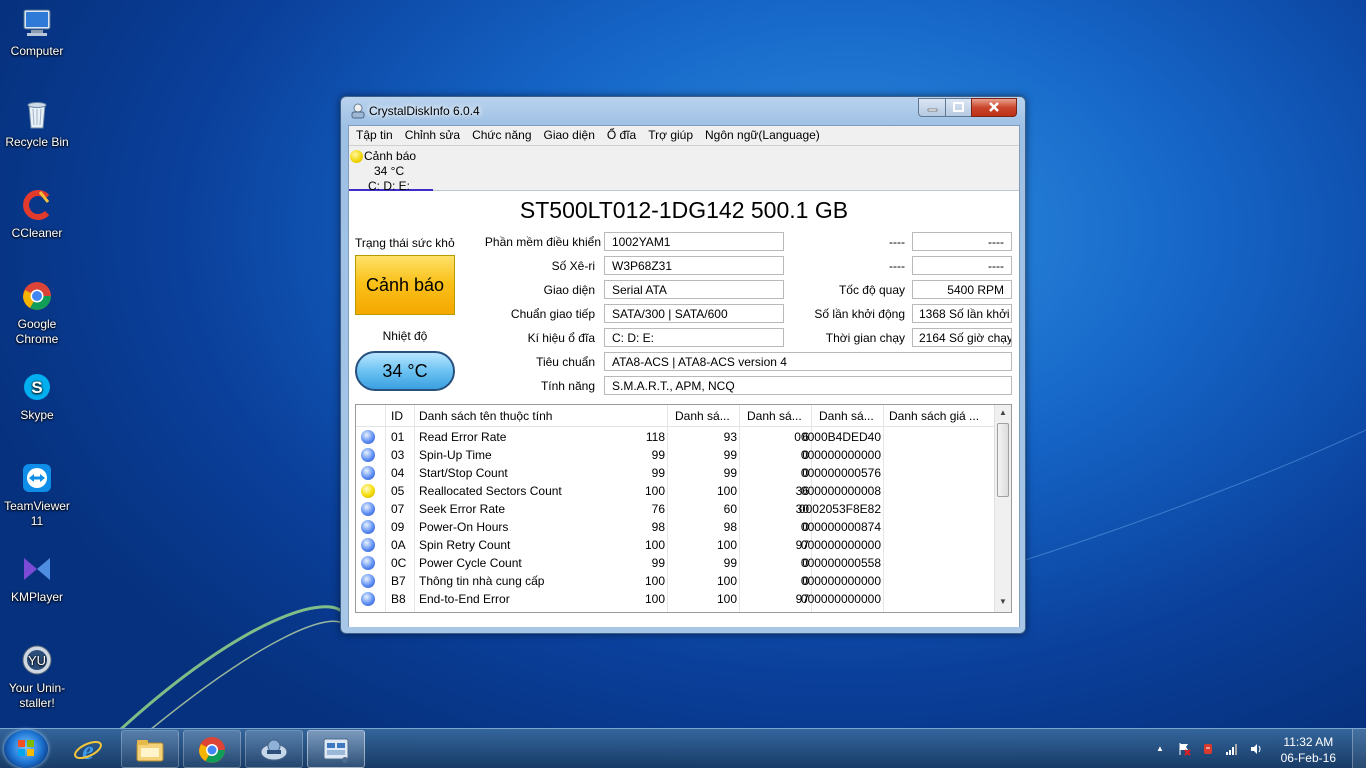 The width and height of the screenshot is (1366, 768). I want to click on teamviewer-icon, so click(37, 478).